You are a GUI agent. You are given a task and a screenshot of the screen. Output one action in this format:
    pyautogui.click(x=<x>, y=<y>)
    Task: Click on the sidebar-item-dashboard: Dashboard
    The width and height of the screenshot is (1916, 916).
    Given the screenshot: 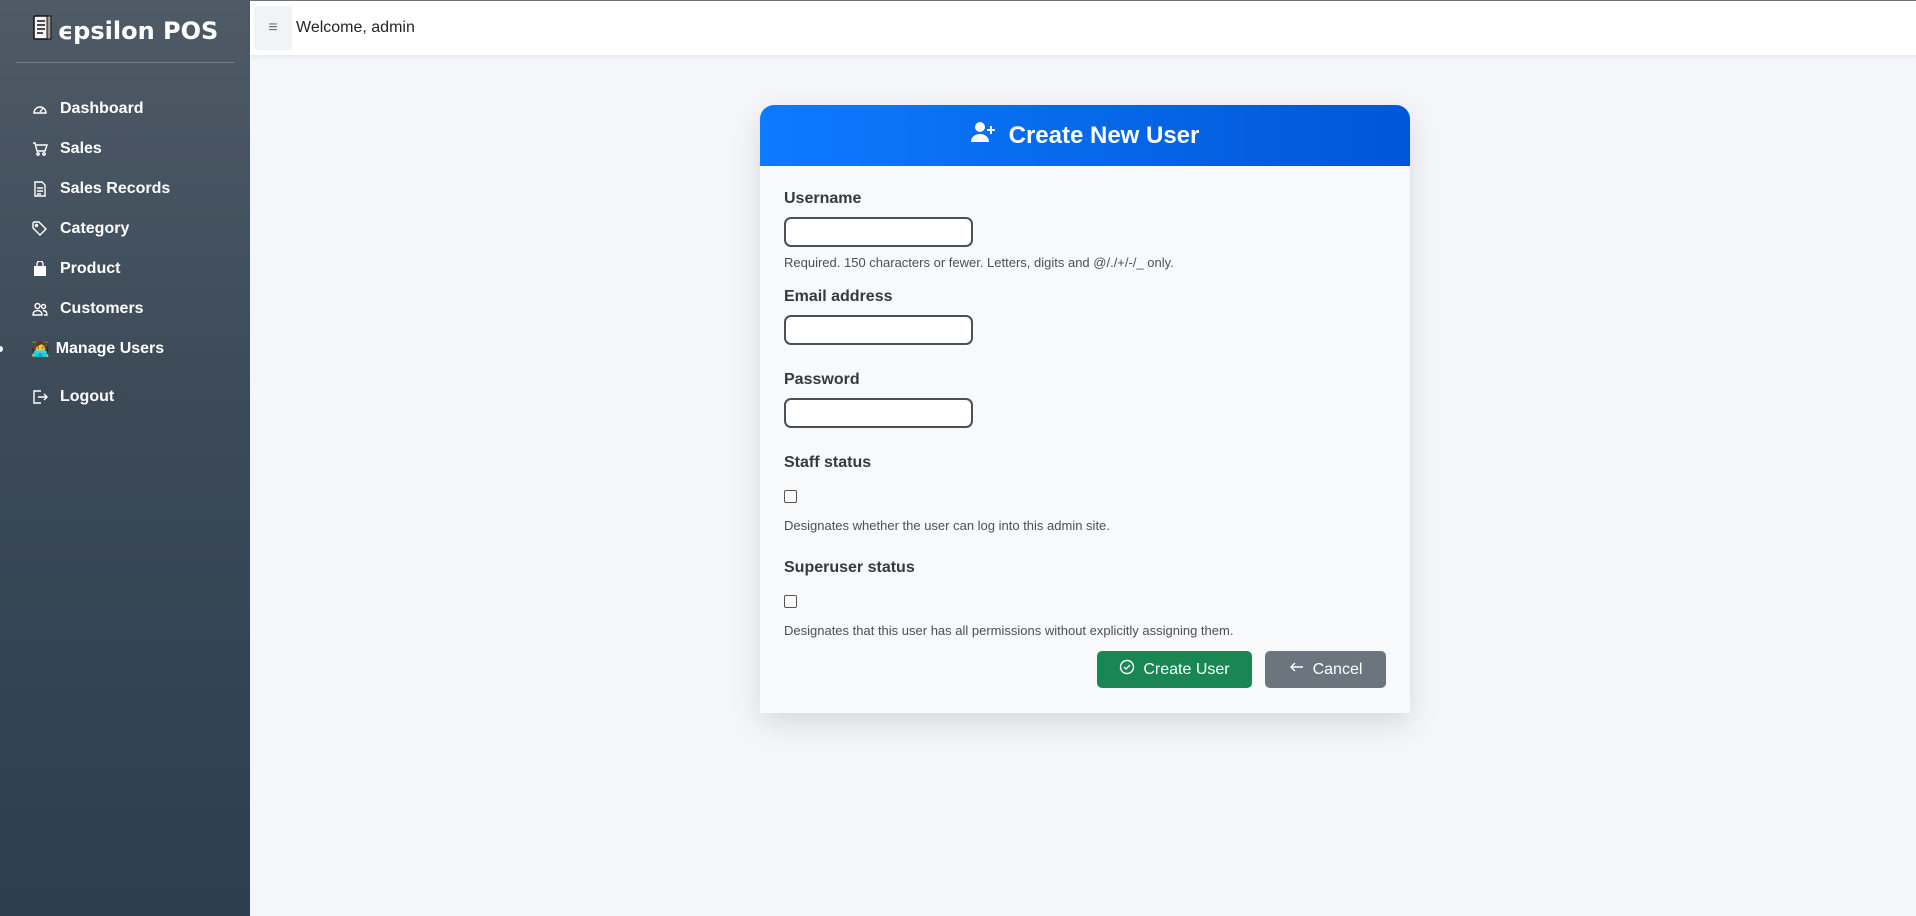 What is the action you would take?
    pyautogui.click(x=125, y=109)
    